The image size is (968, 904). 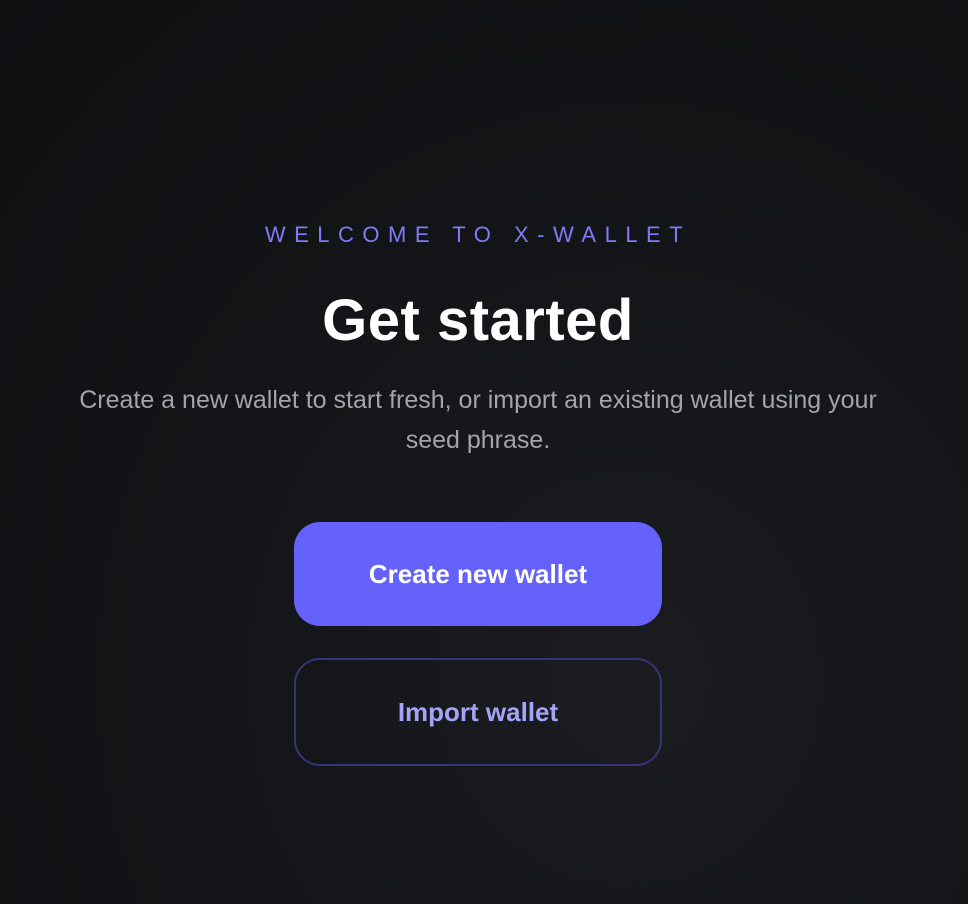 What do you see at coordinates (478, 320) in the screenshot?
I see `page-title: Get started` at bounding box center [478, 320].